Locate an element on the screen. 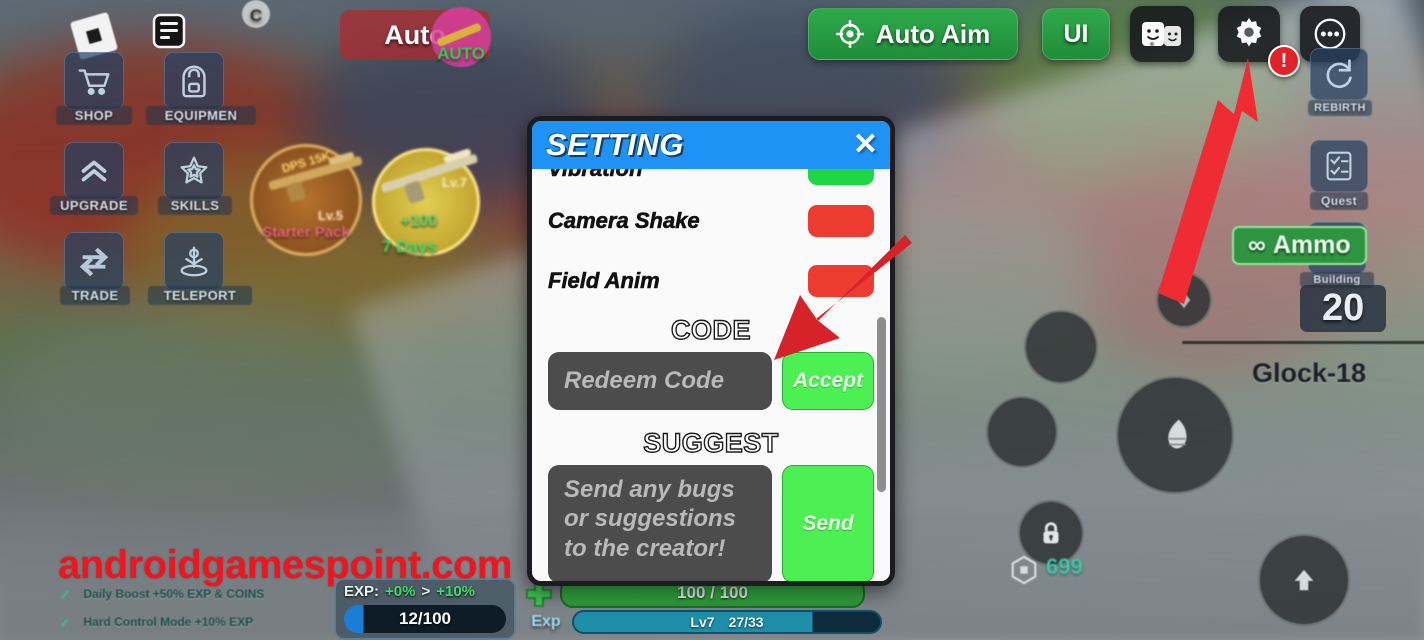  exp-progress-value: 12/100 is located at coordinates (425, 618).